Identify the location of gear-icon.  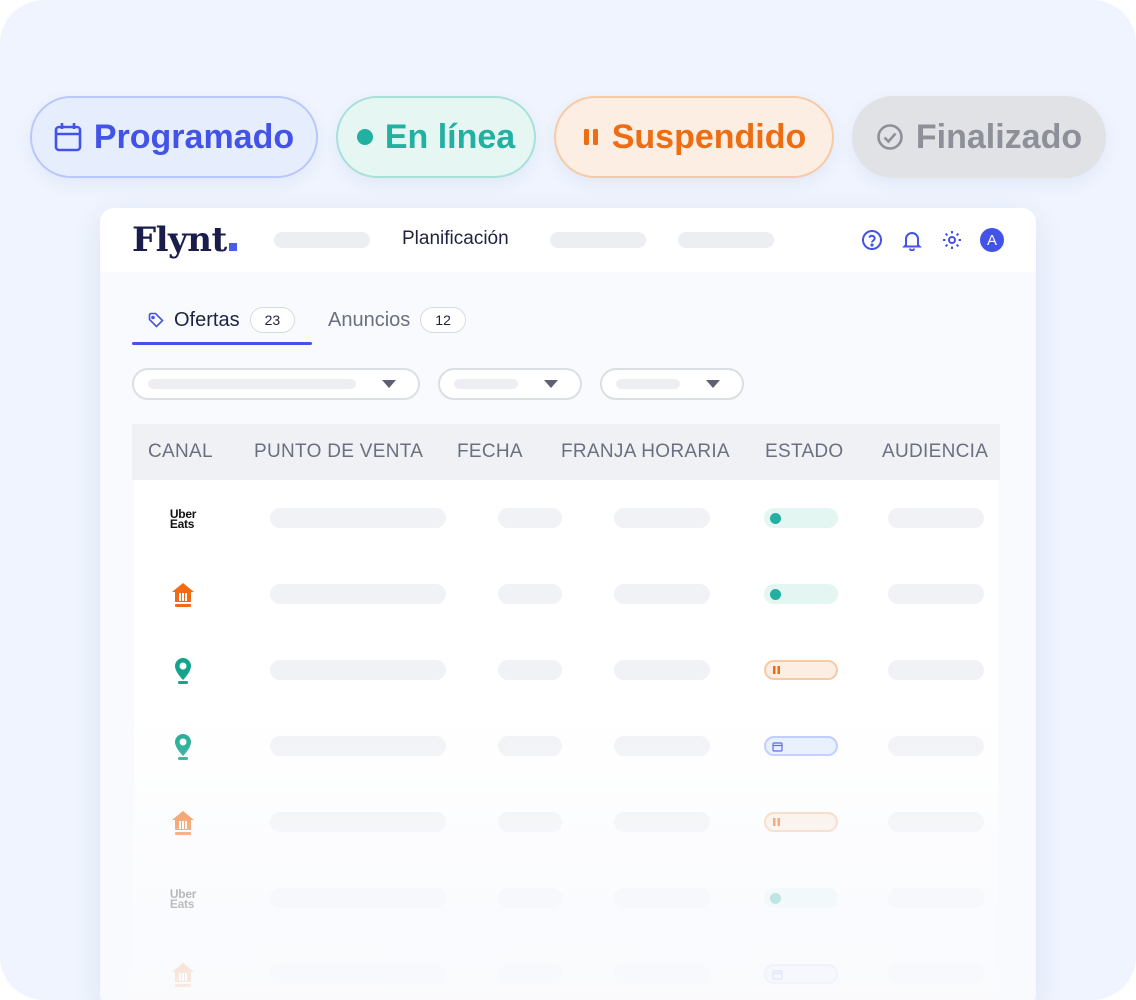
(952, 240).